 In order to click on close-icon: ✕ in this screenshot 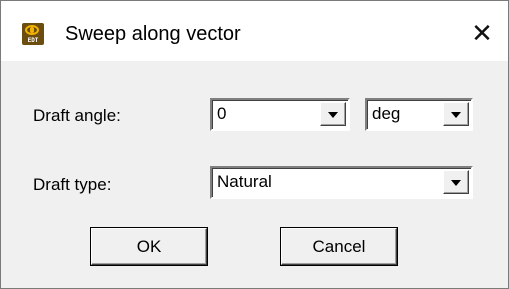, I will do `click(482, 34)`.